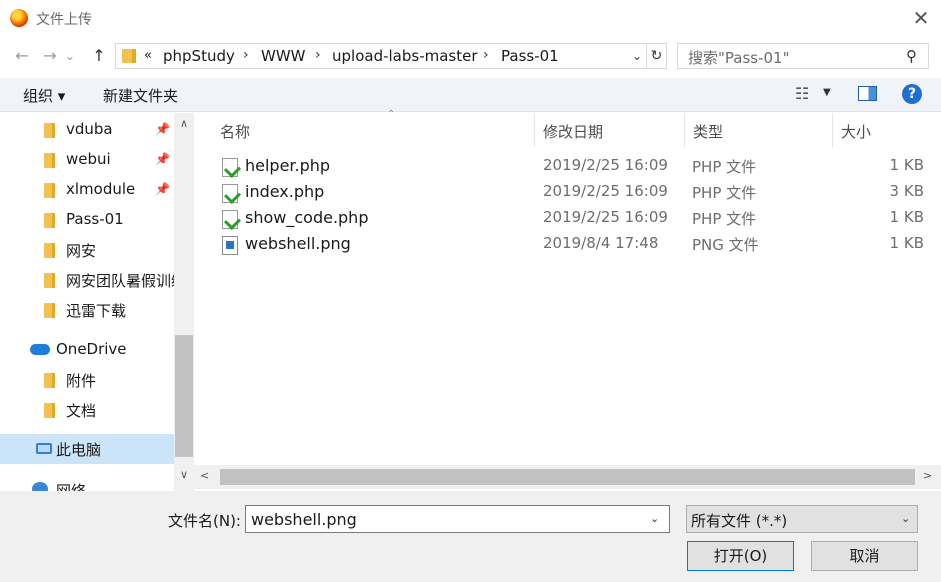 Image resolution: width=941 pixels, height=582 pixels. I want to click on sidebar-item-xlmodule: xlmodule 📌, so click(87, 190).